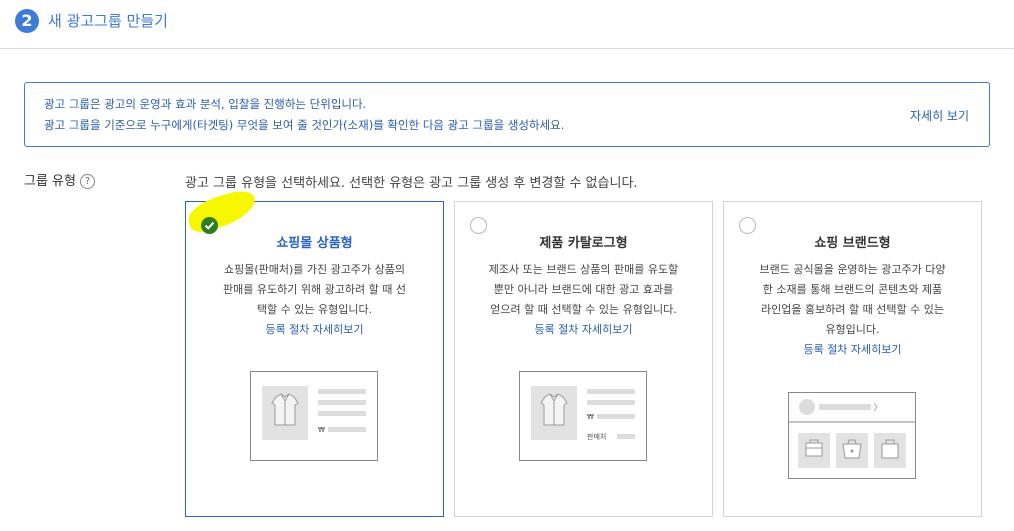 The height and width of the screenshot is (531, 1014). What do you see at coordinates (314, 243) in the screenshot?
I see `card-title: 쇼핑몰 상품형` at bounding box center [314, 243].